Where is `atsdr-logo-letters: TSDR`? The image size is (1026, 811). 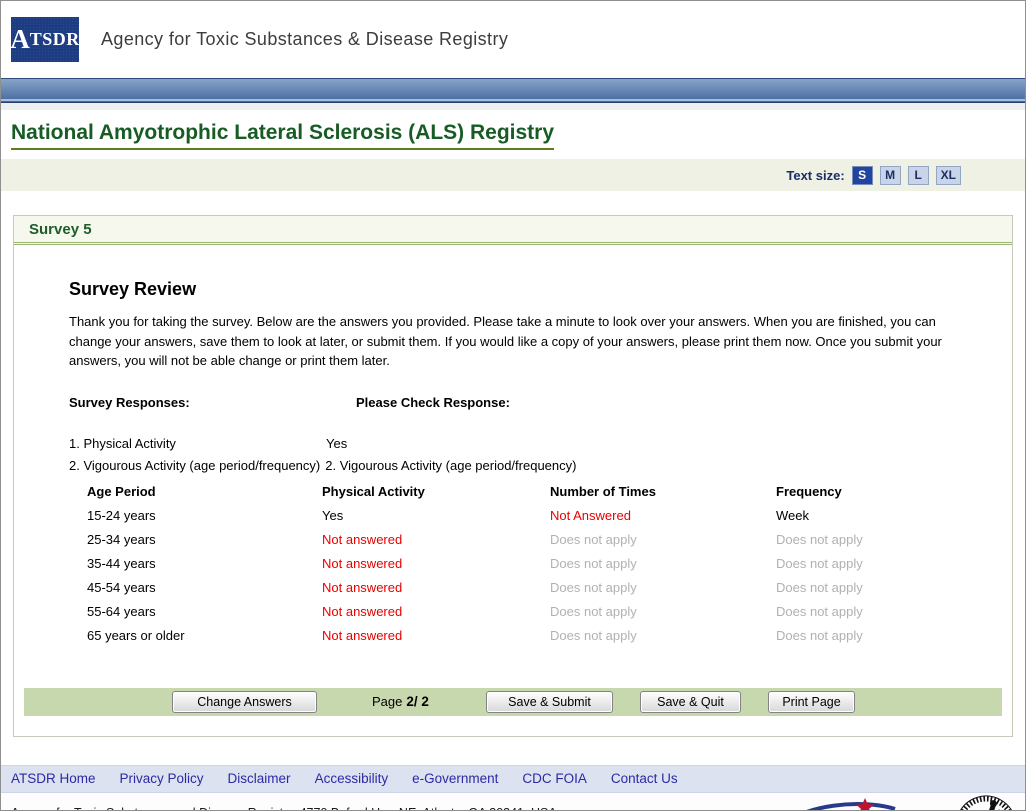 atsdr-logo-letters: TSDR is located at coordinates (54, 39).